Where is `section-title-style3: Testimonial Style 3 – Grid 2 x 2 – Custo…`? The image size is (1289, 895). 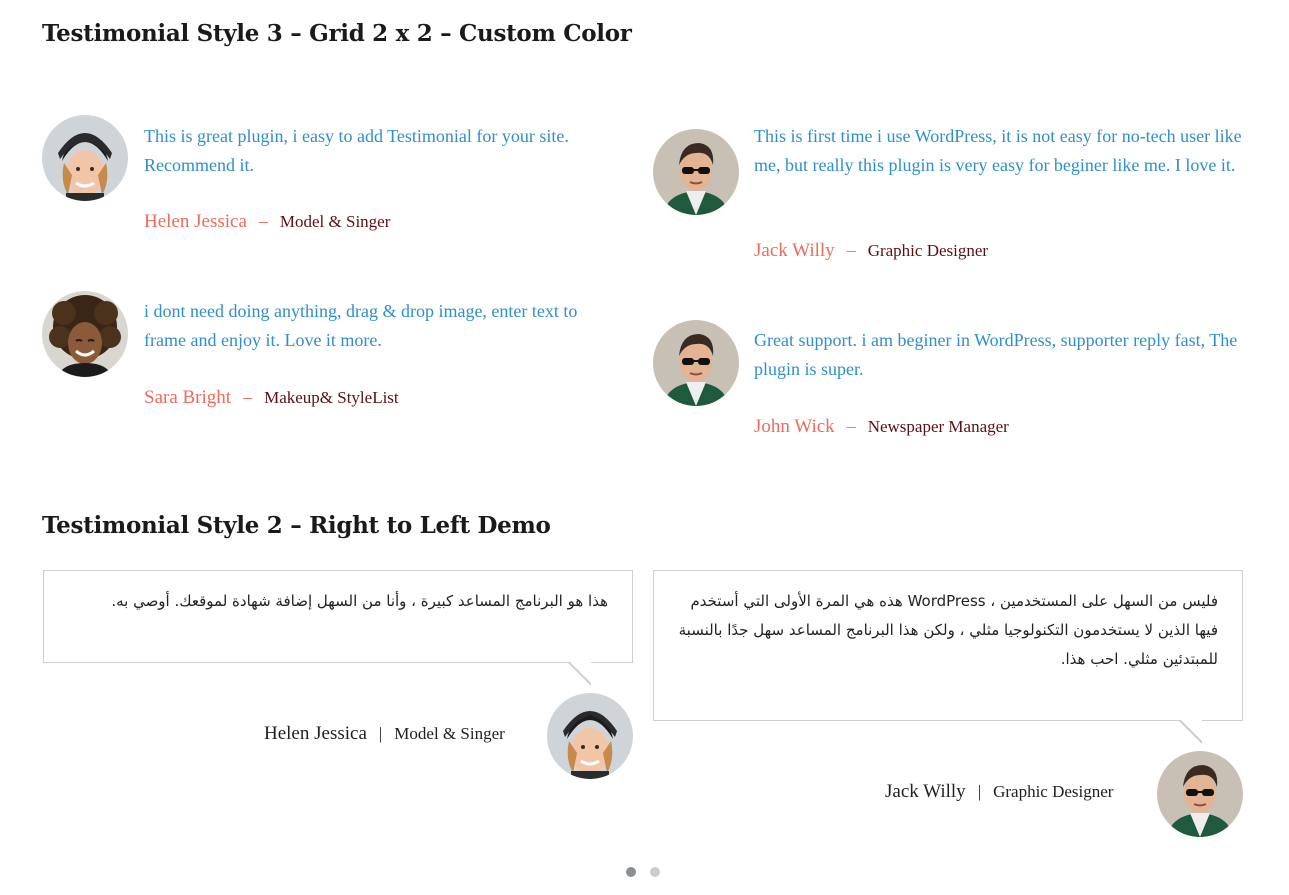 section-title-style3: Testimonial Style 3 – Grid 2 x 2 – Custo… is located at coordinates (337, 33).